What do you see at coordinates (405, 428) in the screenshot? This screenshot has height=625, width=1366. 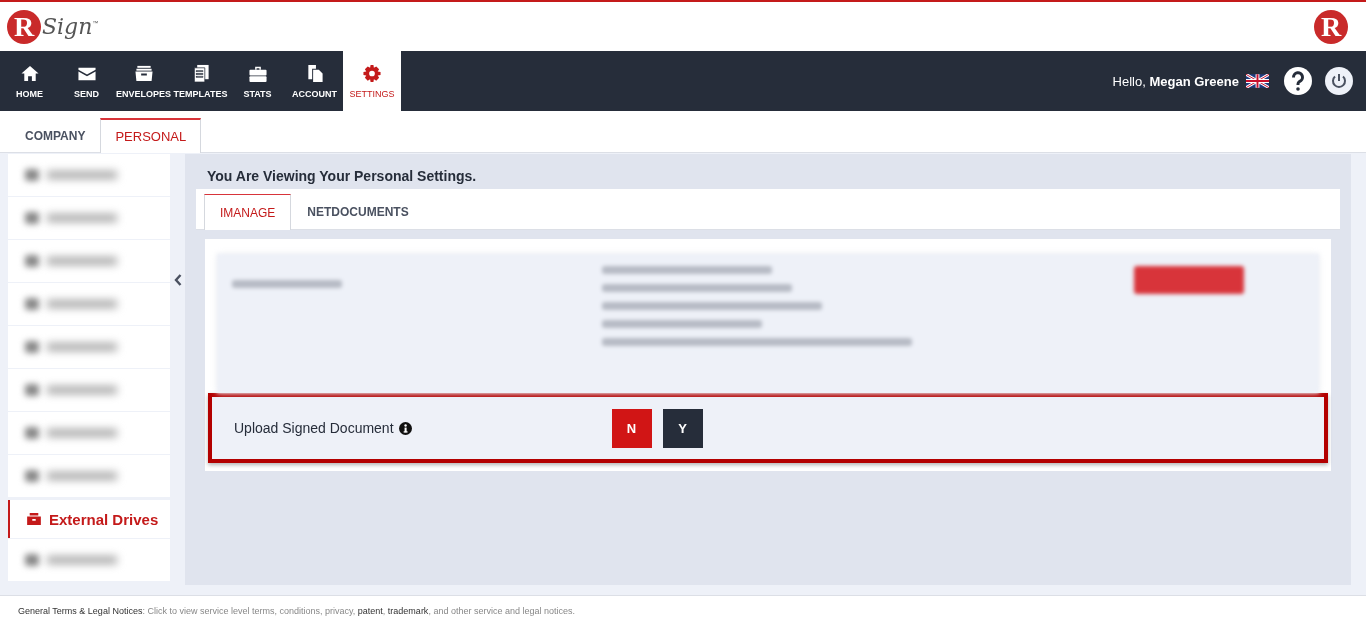 I see `info-icon` at bounding box center [405, 428].